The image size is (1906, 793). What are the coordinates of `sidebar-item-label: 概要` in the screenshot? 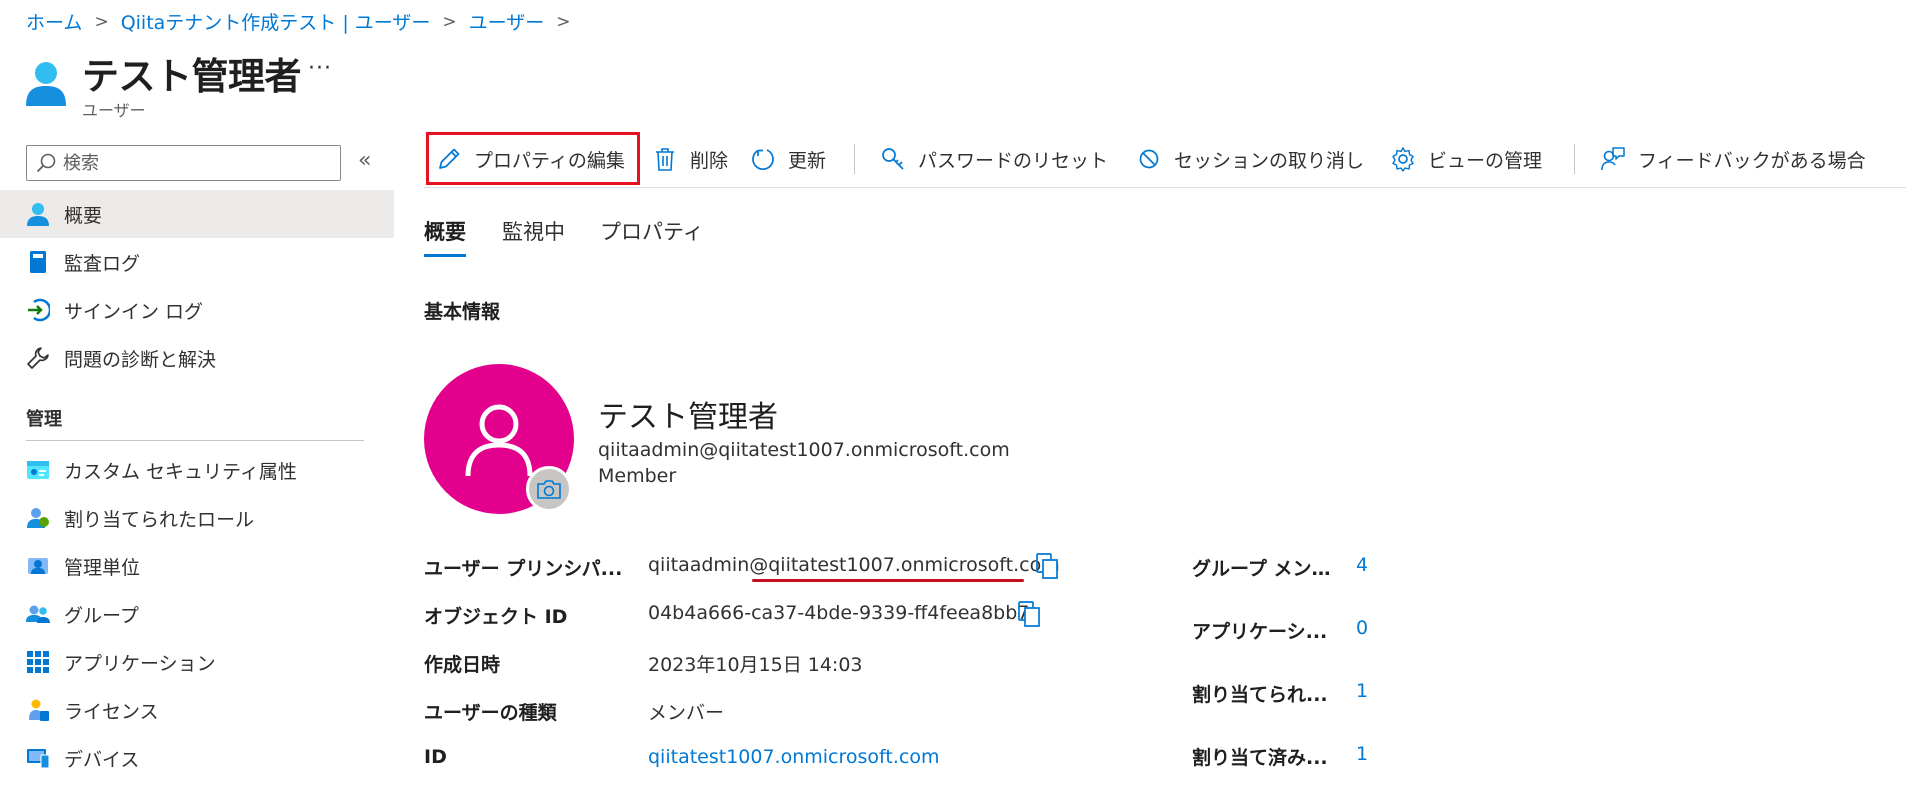 It's located at (83, 215).